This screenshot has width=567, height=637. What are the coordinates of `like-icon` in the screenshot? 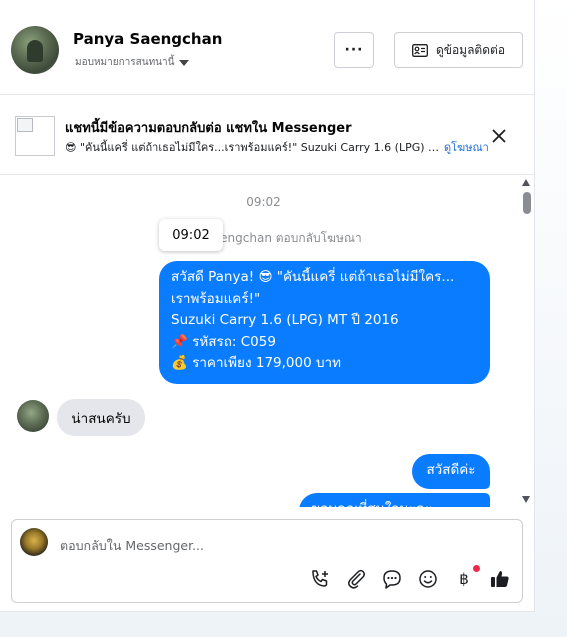 It's located at (500, 579).